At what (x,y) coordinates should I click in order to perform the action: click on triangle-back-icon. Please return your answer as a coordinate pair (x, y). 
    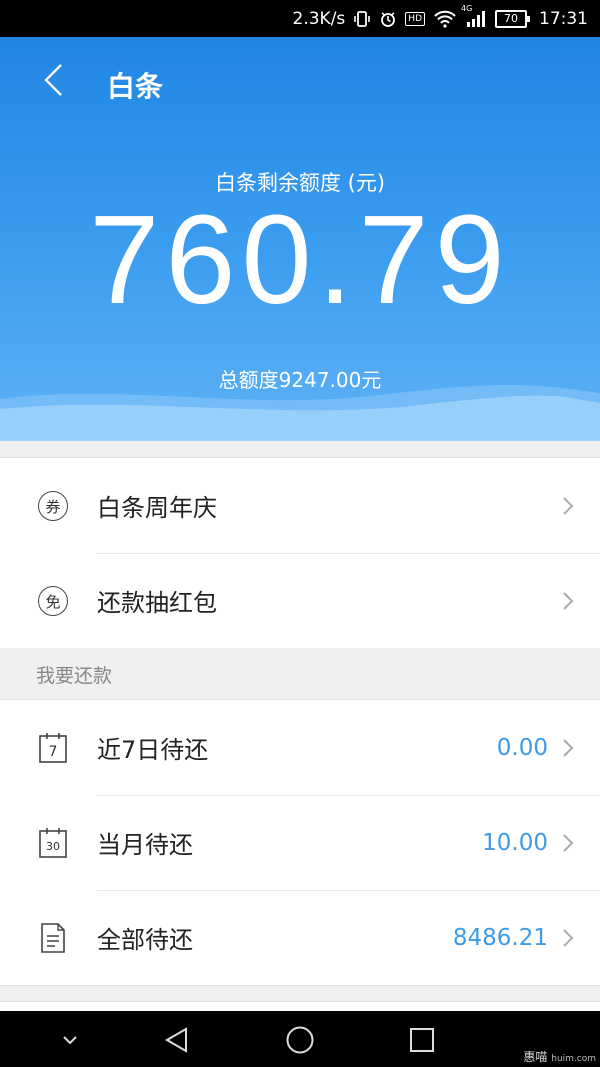
    Looking at the image, I should click on (176, 1040).